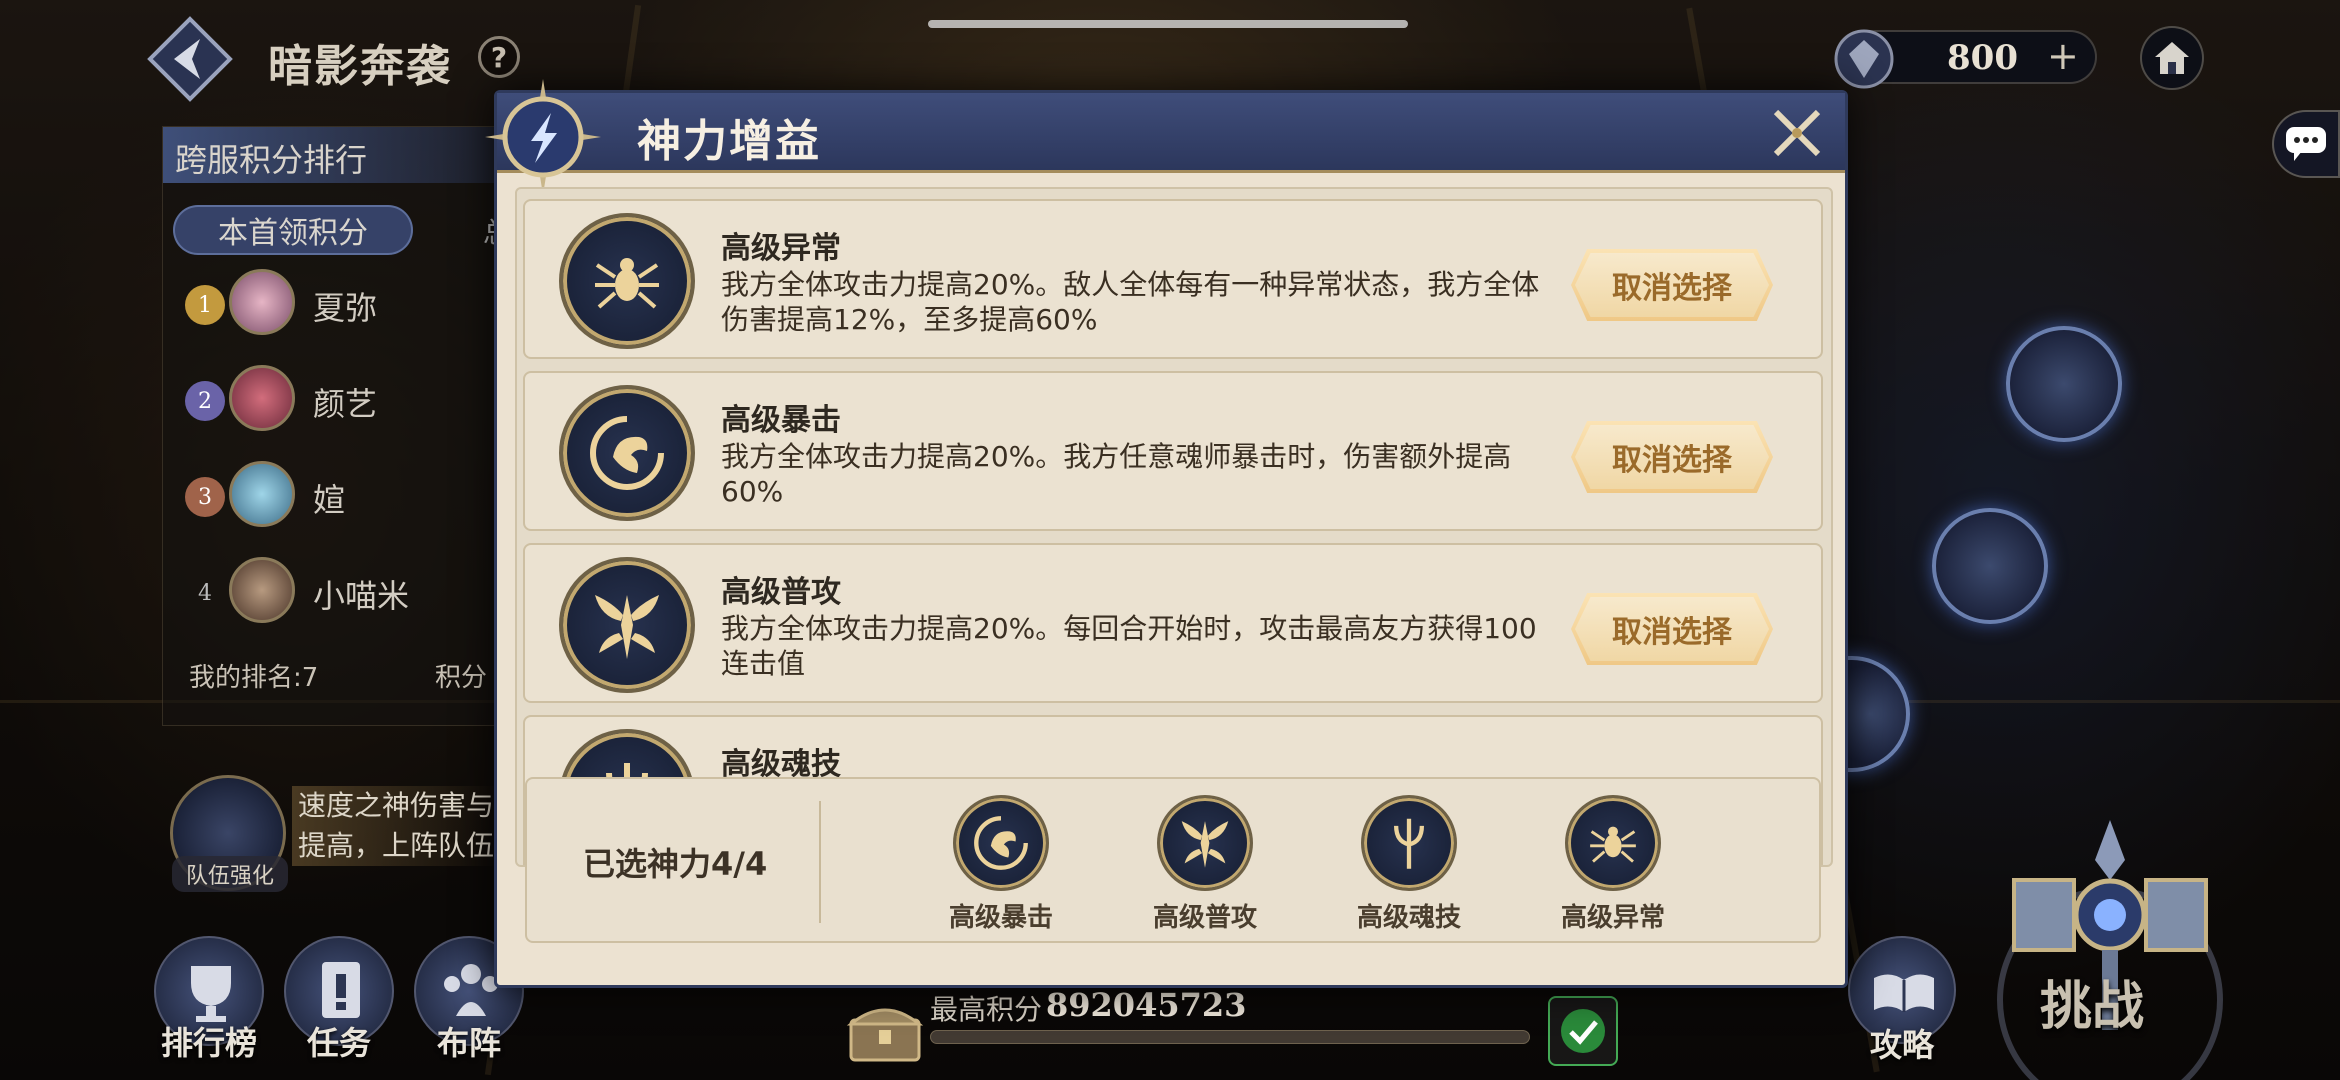  What do you see at coordinates (781, 248) in the screenshot?
I see `buff-name: 高级异常` at bounding box center [781, 248].